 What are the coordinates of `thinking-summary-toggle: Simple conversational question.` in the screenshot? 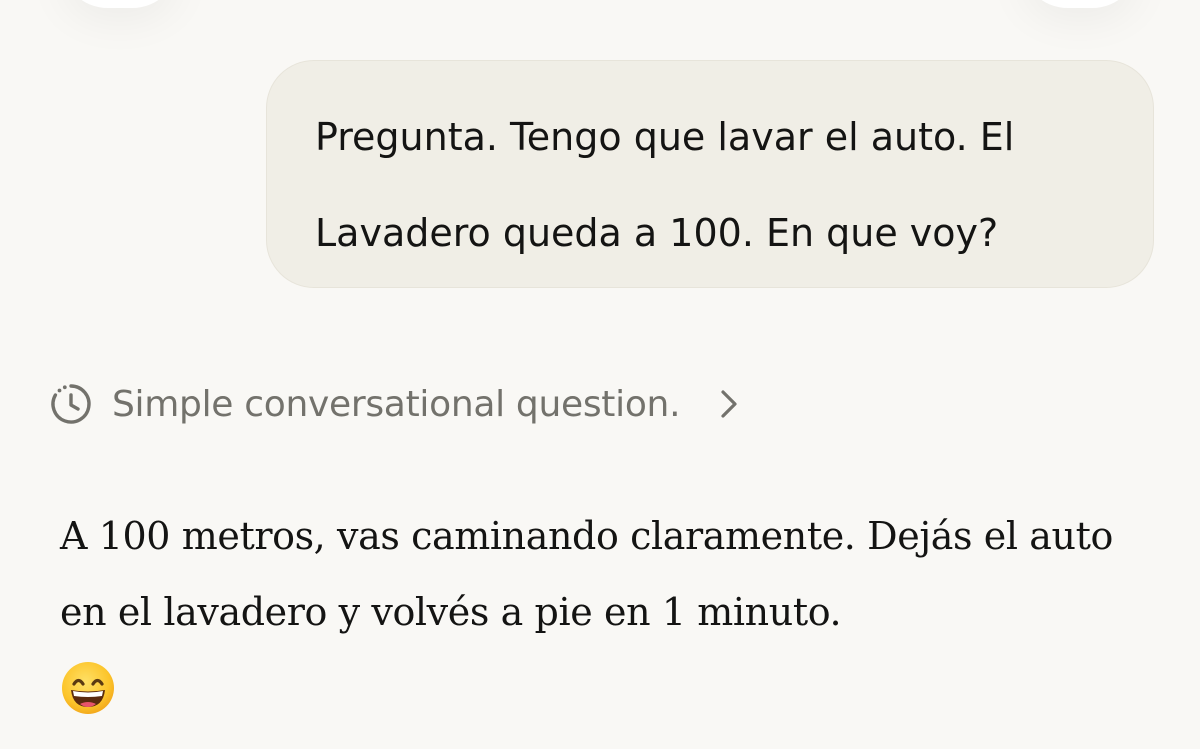 It's located at (395, 404).